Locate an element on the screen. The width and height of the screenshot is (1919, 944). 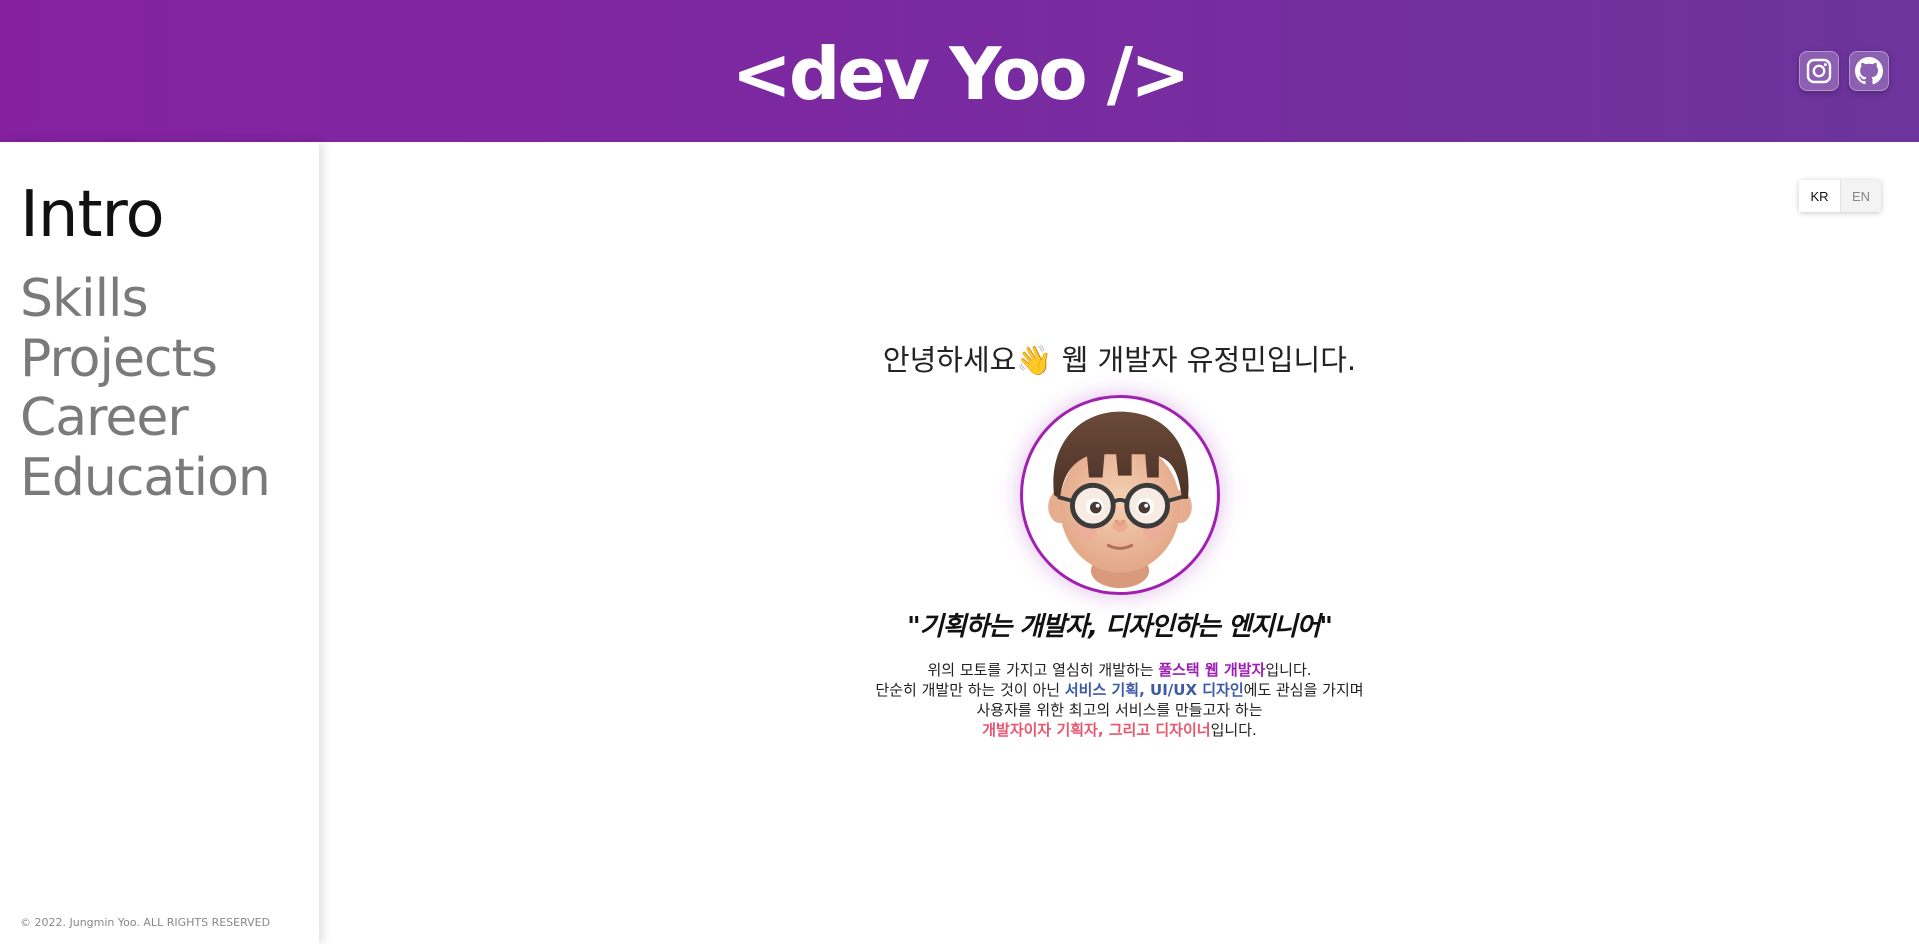
description-line-1: 위의 모토를 가지고 열심히 개발하는 풀스택 웹 개발자입니다. is located at coordinates (1119, 670).